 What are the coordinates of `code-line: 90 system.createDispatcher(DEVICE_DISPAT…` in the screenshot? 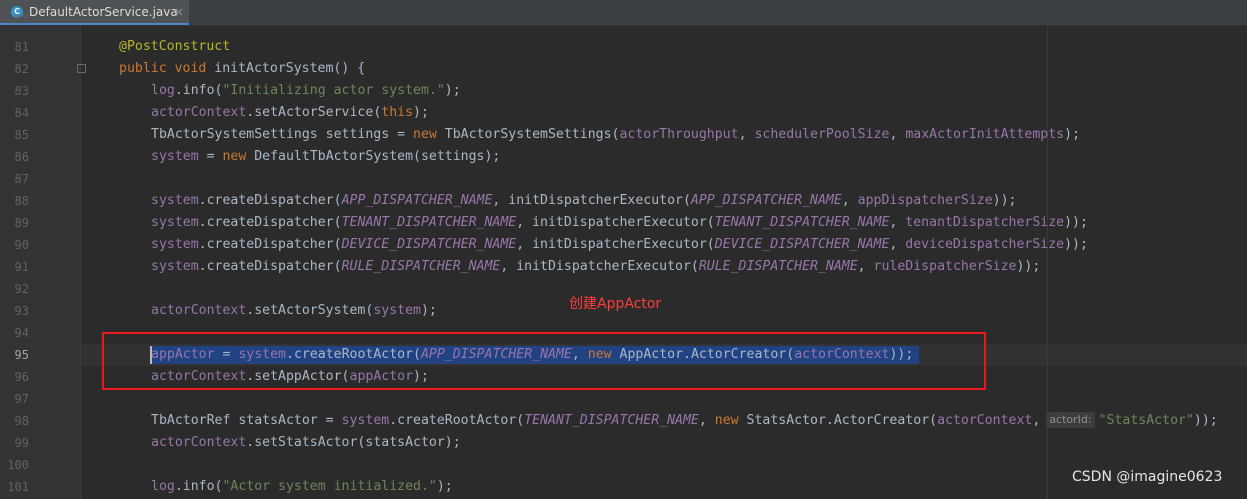 It's located at (623, 245).